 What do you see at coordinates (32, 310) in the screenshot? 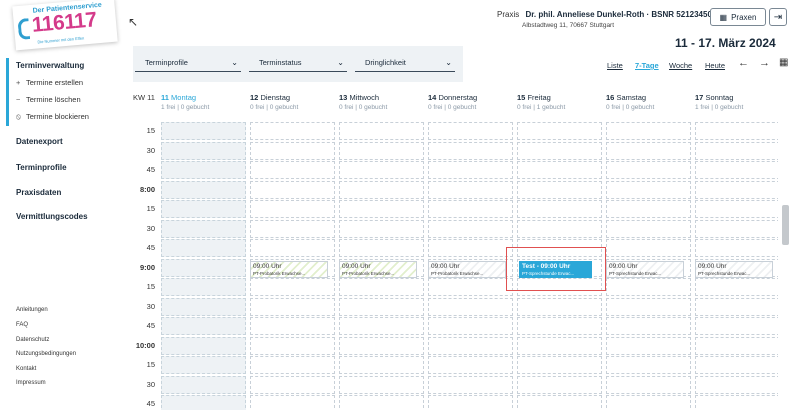
I see `footer-link-anleitungen: Anleitungen` at bounding box center [32, 310].